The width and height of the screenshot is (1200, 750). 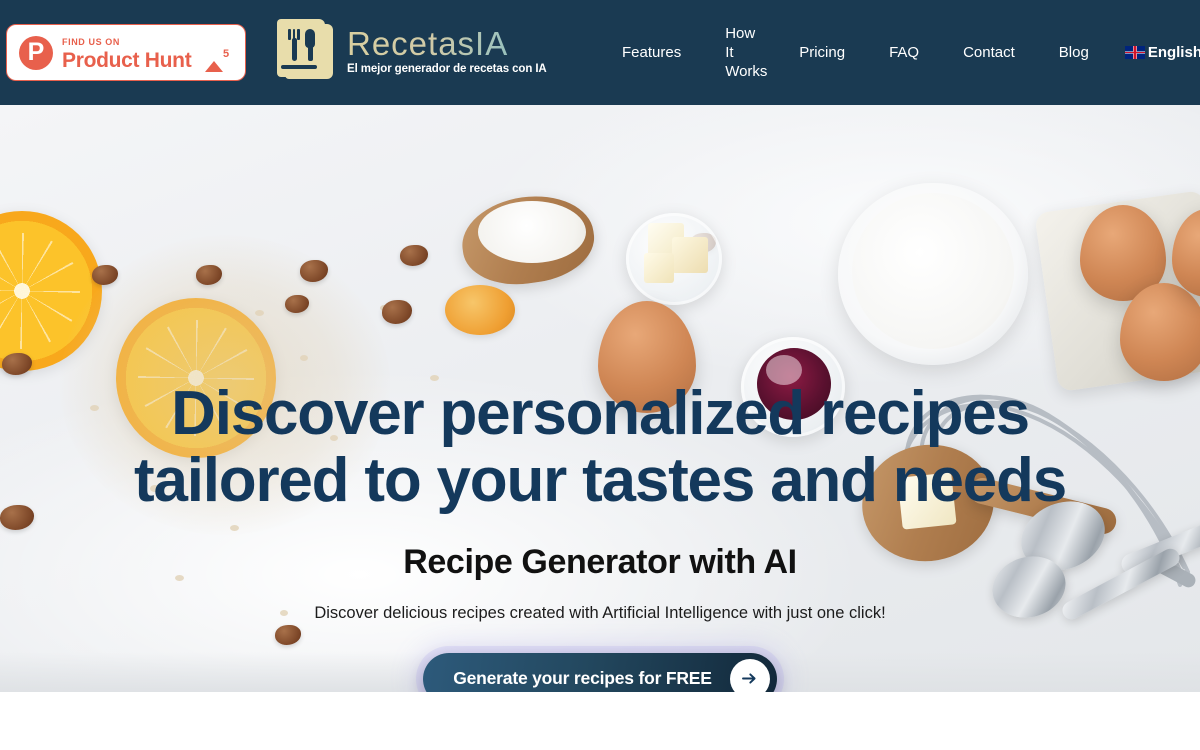 I want to click on nav-item-pricing: Pricing, so click(x=822, y=52).